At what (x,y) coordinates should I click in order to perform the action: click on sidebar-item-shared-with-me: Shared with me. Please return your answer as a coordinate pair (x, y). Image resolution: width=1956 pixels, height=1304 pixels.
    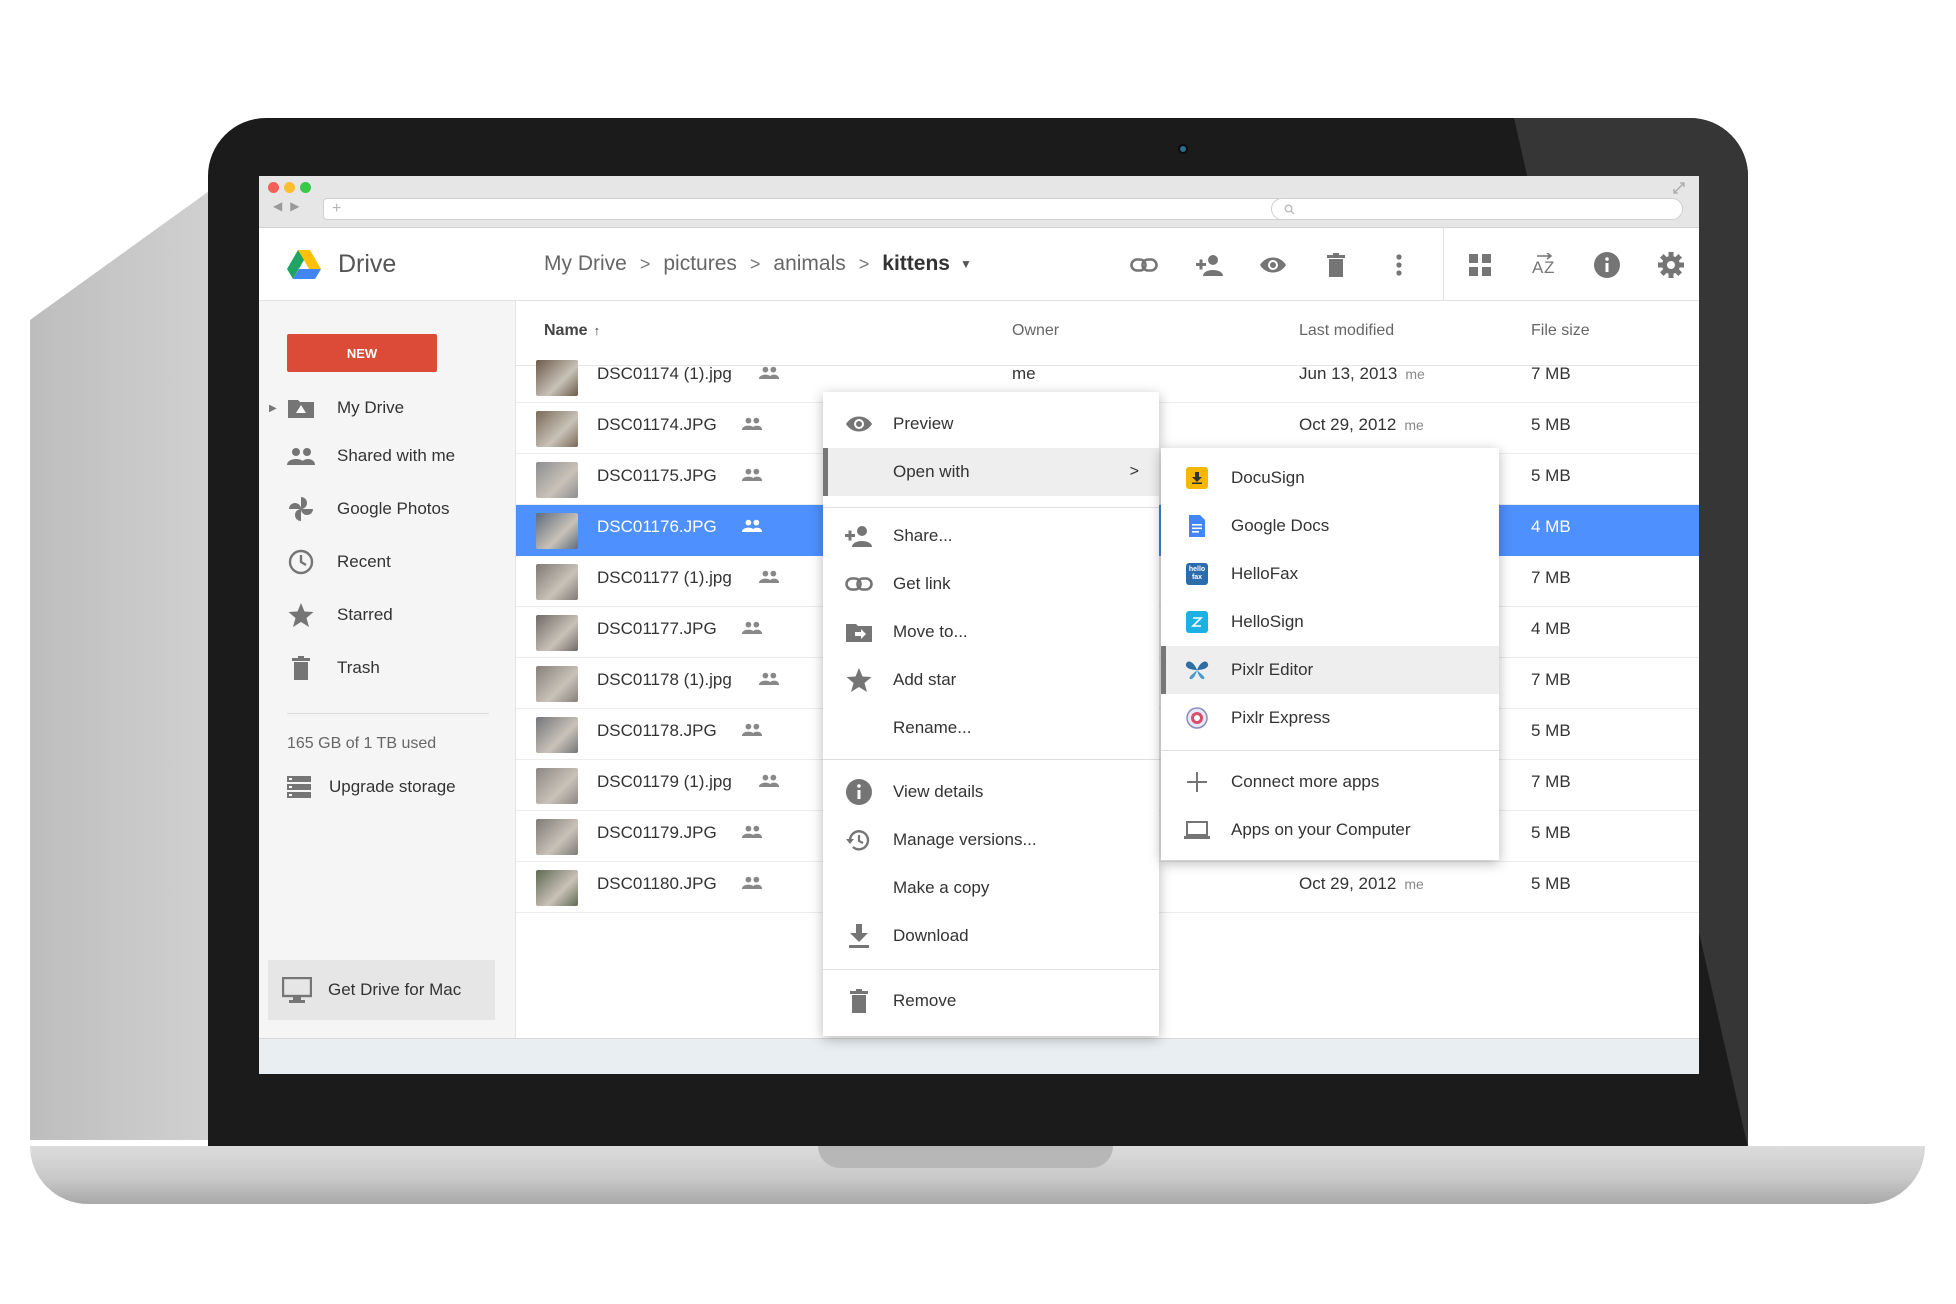
    Looking at the image, I should click on (387, 456).